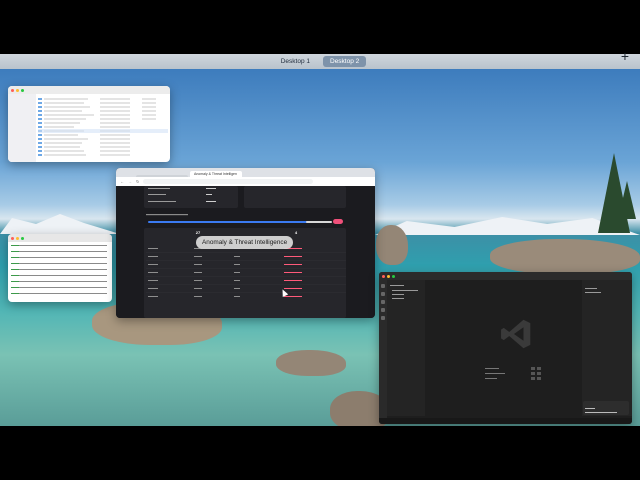 The height and width of the screenshot is (480, 640). What do you see at coordinates (406, 348) in the screenshot?
I see `explorer-panel` at bounding box center [406, 348].